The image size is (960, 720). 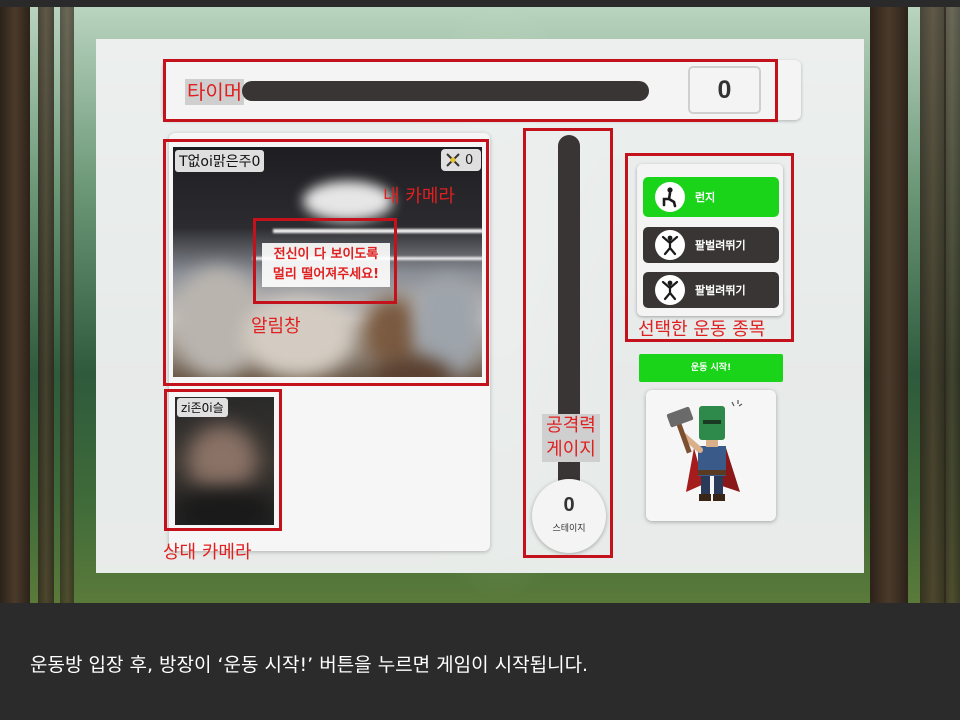 What do you see at coordinates (711, 368) in the screenshot?
I see `start-exercise-button: 운동 시작!` at bounding box center [711, 368].